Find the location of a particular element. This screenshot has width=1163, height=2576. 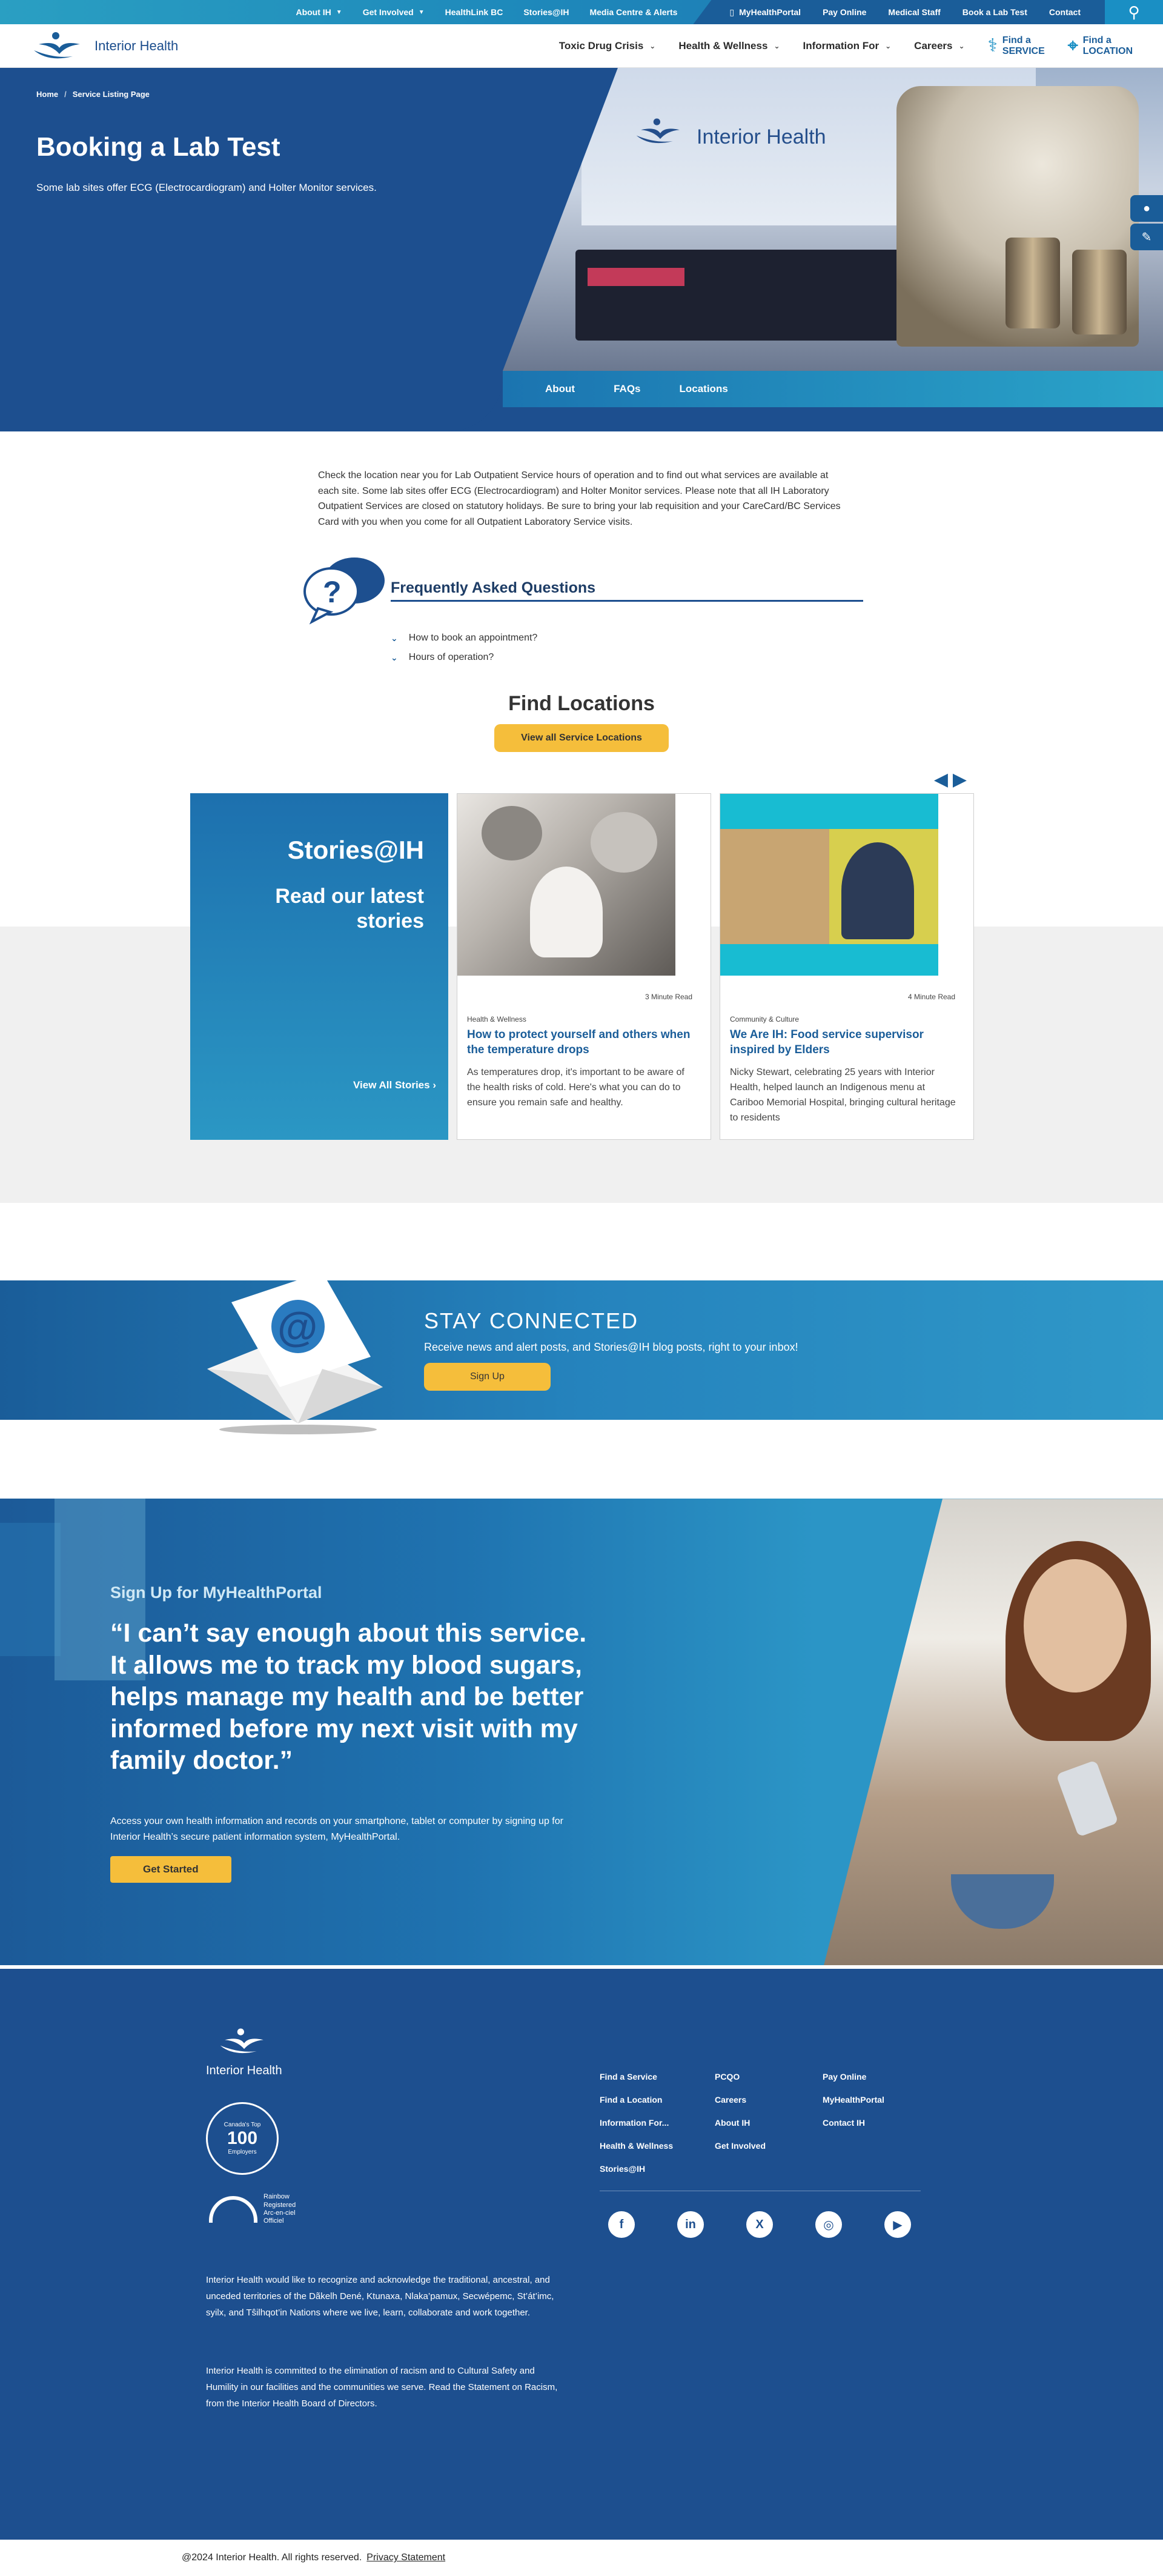

footer-link: Health & Wellness is located at coordinates (657, 2146).